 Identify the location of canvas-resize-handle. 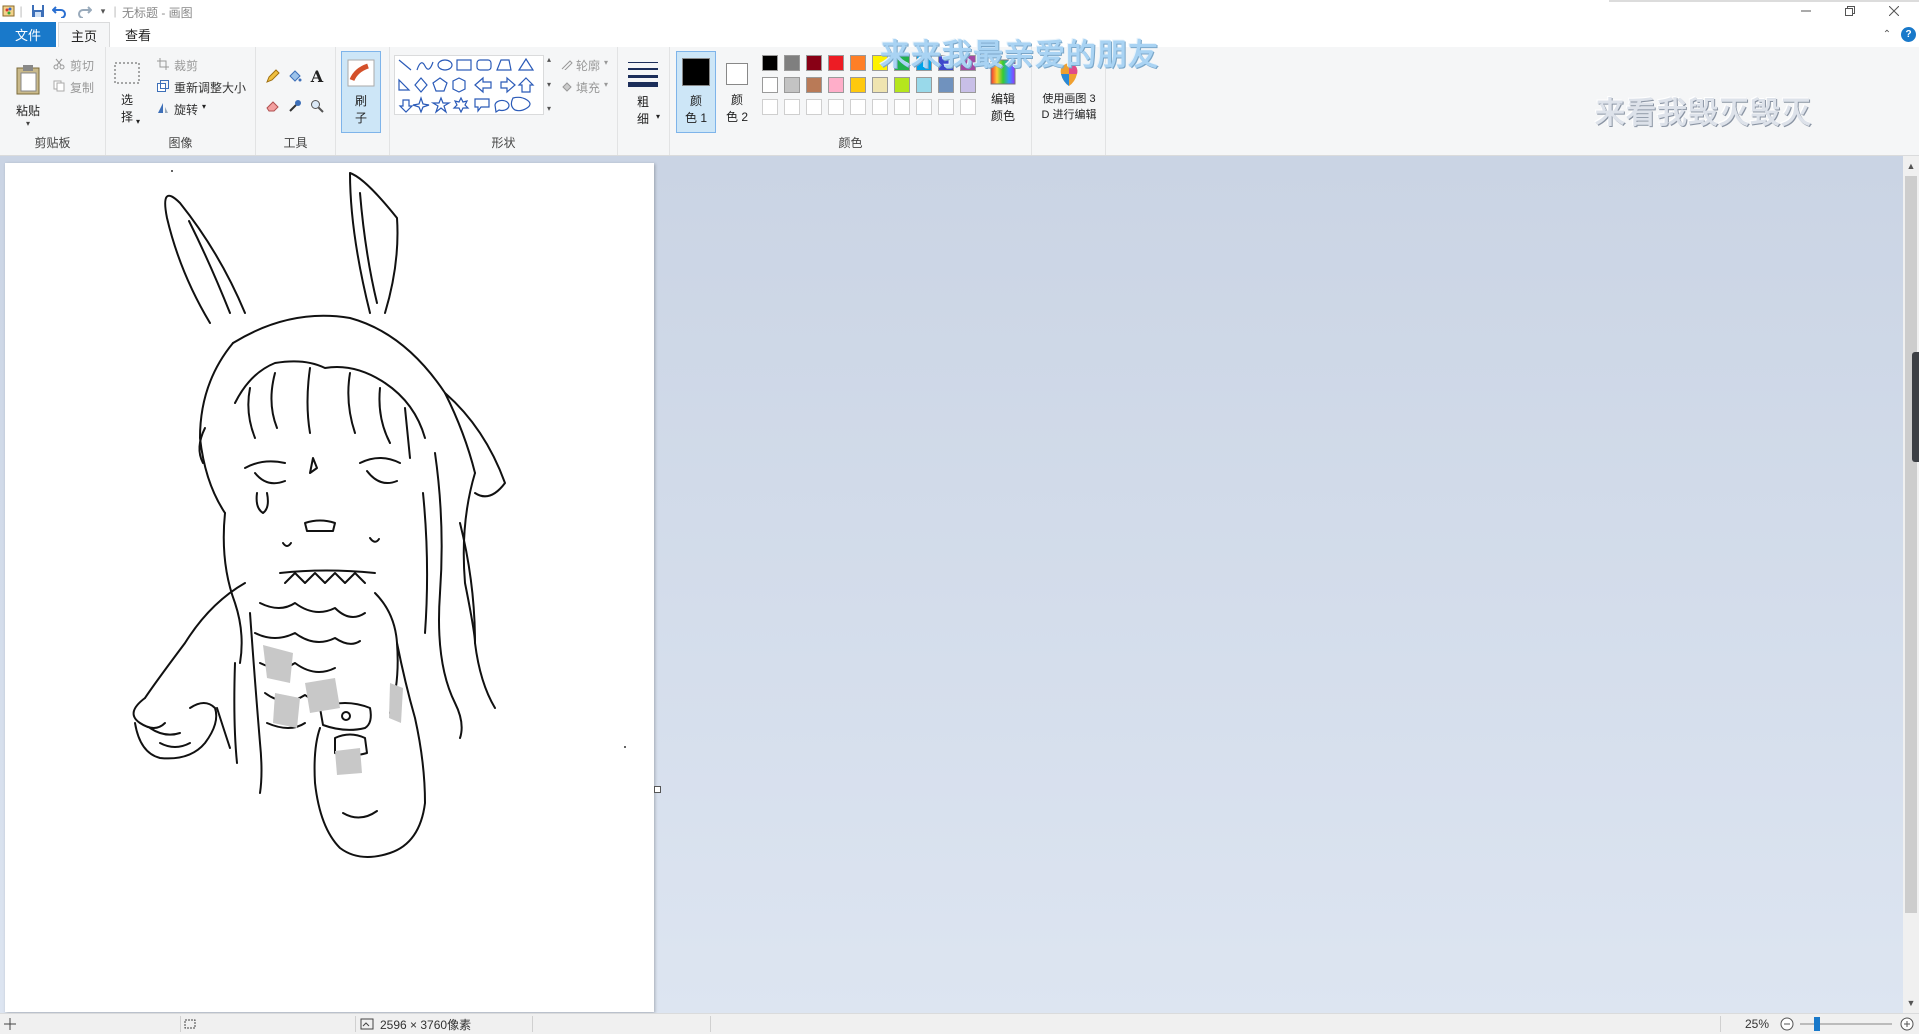
(657, 789).